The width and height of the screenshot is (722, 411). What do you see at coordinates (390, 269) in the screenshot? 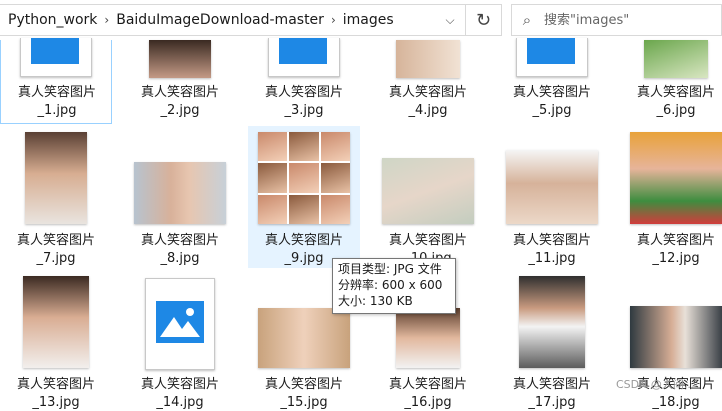
I see `tooltip-type: 项目类型: JPG 文件` at bounding box center [390, 269].